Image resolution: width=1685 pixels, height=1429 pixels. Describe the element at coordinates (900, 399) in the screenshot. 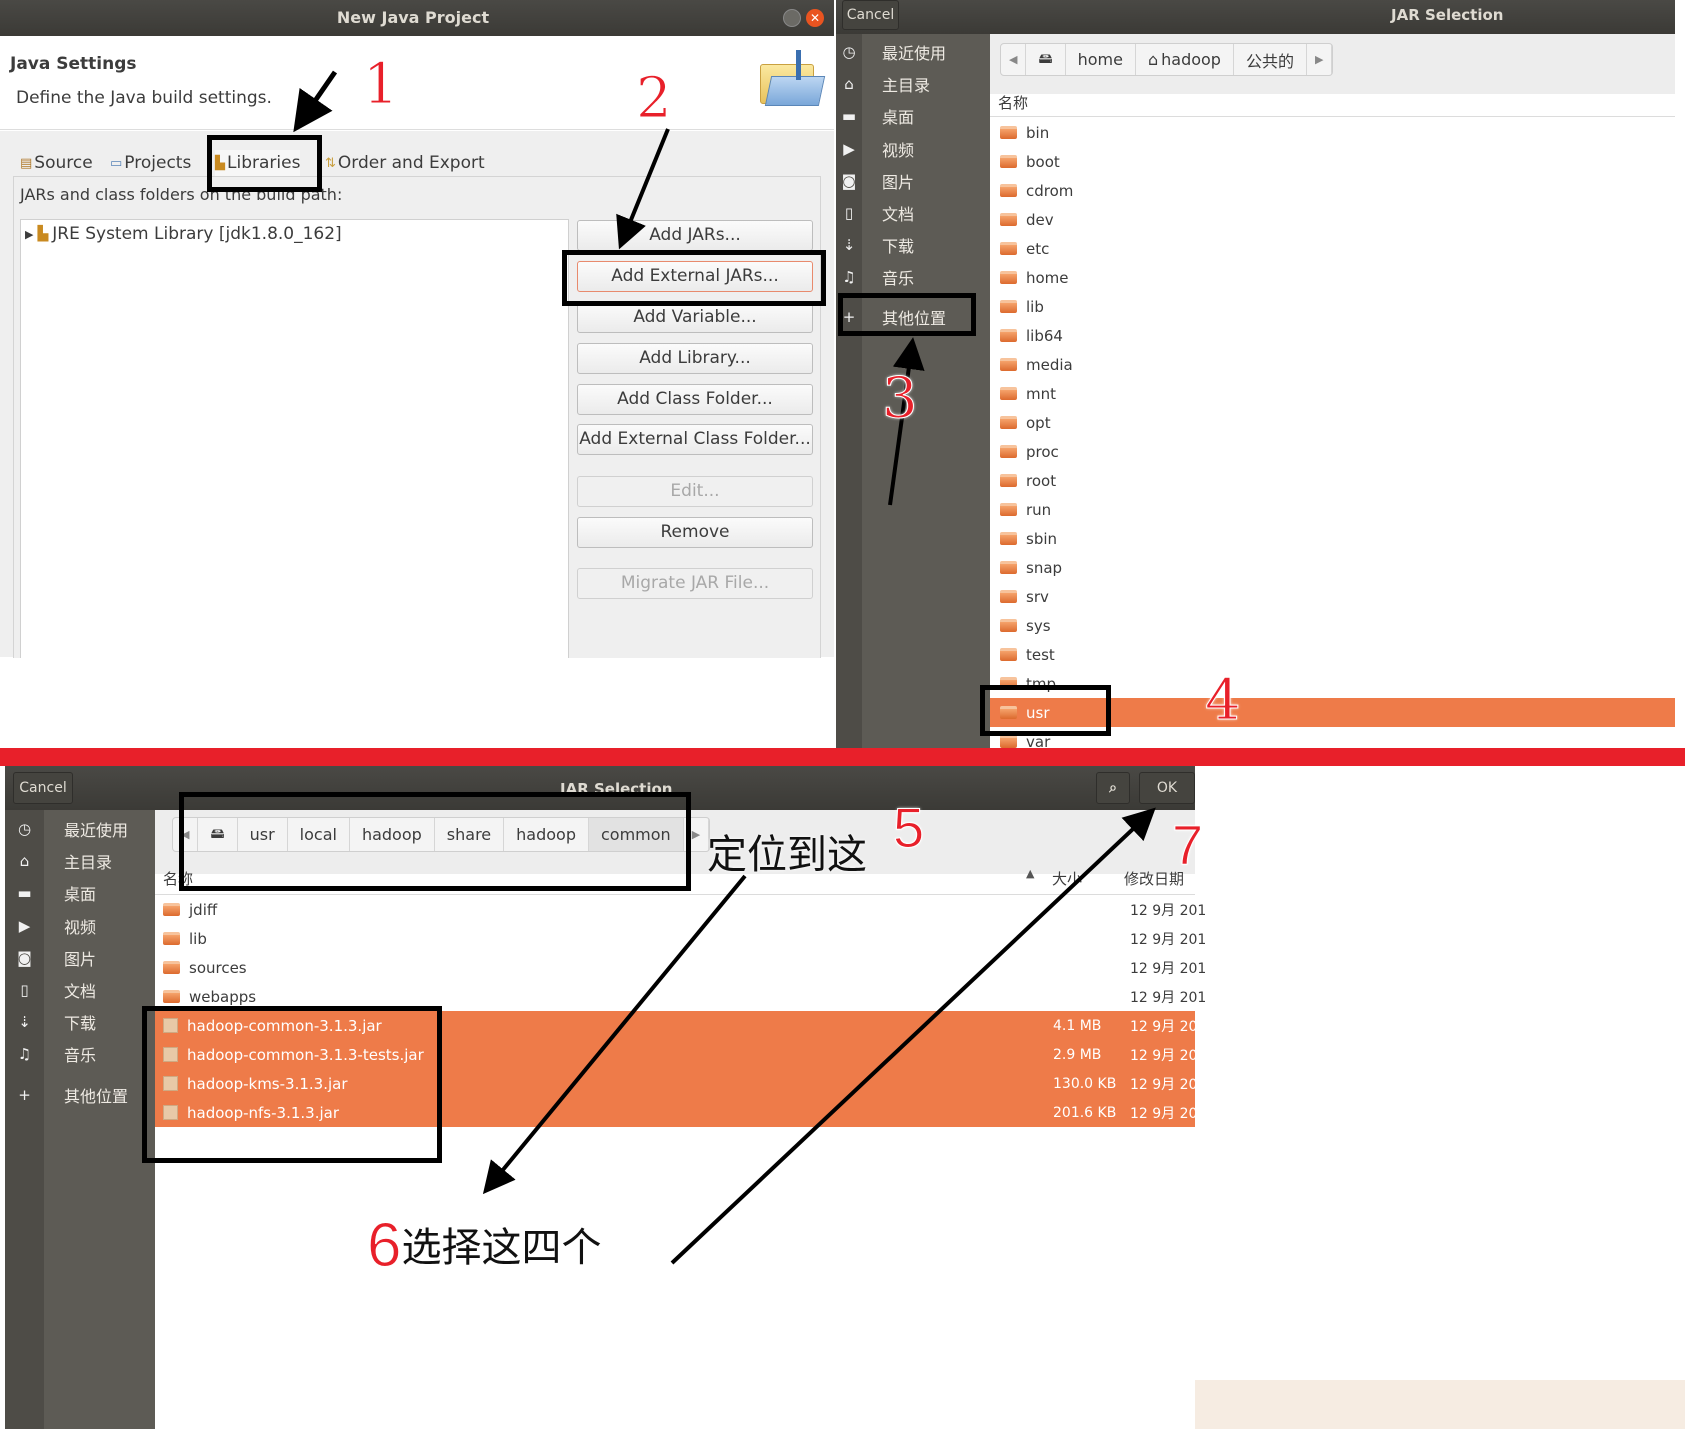

I see `annotation-number-3: 3` at that location.